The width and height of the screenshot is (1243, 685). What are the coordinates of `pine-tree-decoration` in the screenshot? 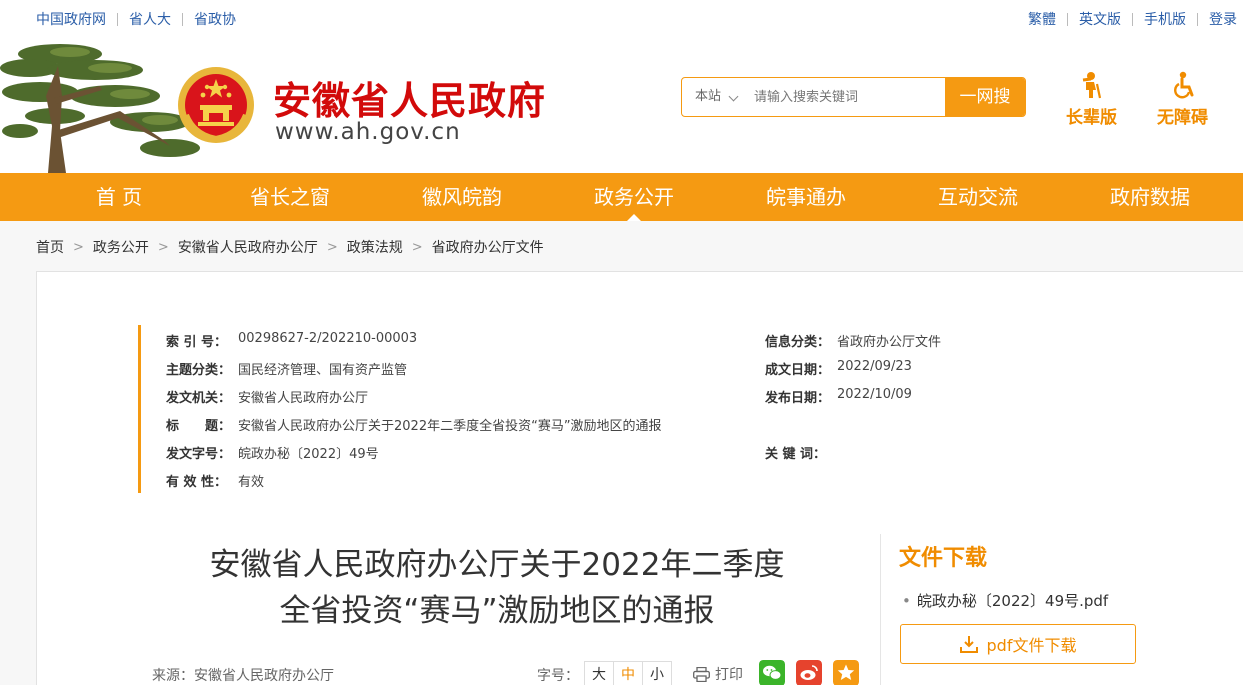 It's located at (100, 108).